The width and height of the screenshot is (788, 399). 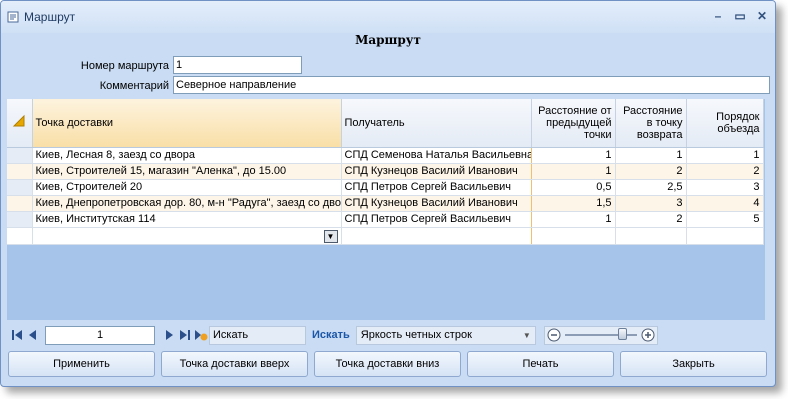 What do you see at coordinates (725, 155) in the screenshot?
I see `cell-order: 1` at bounding box center [725, 155].